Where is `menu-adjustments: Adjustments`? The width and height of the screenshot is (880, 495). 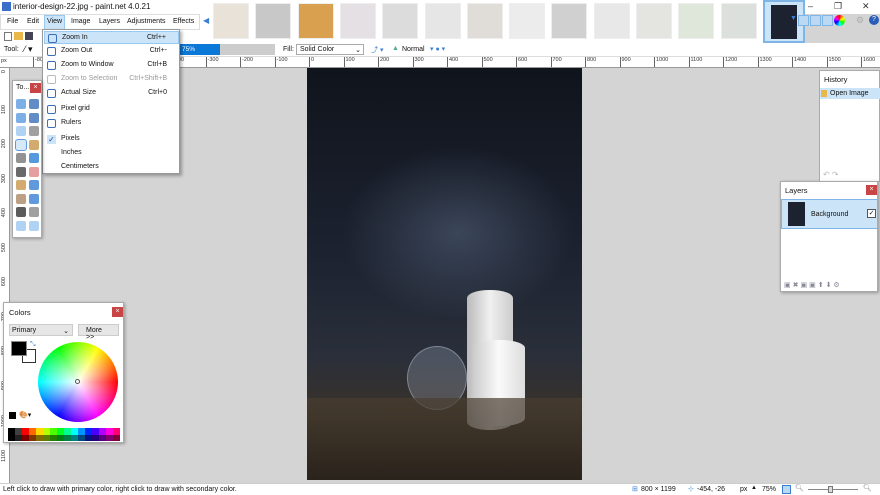
menu-adjustments: Adjustments is located at coordinates (146, 21).